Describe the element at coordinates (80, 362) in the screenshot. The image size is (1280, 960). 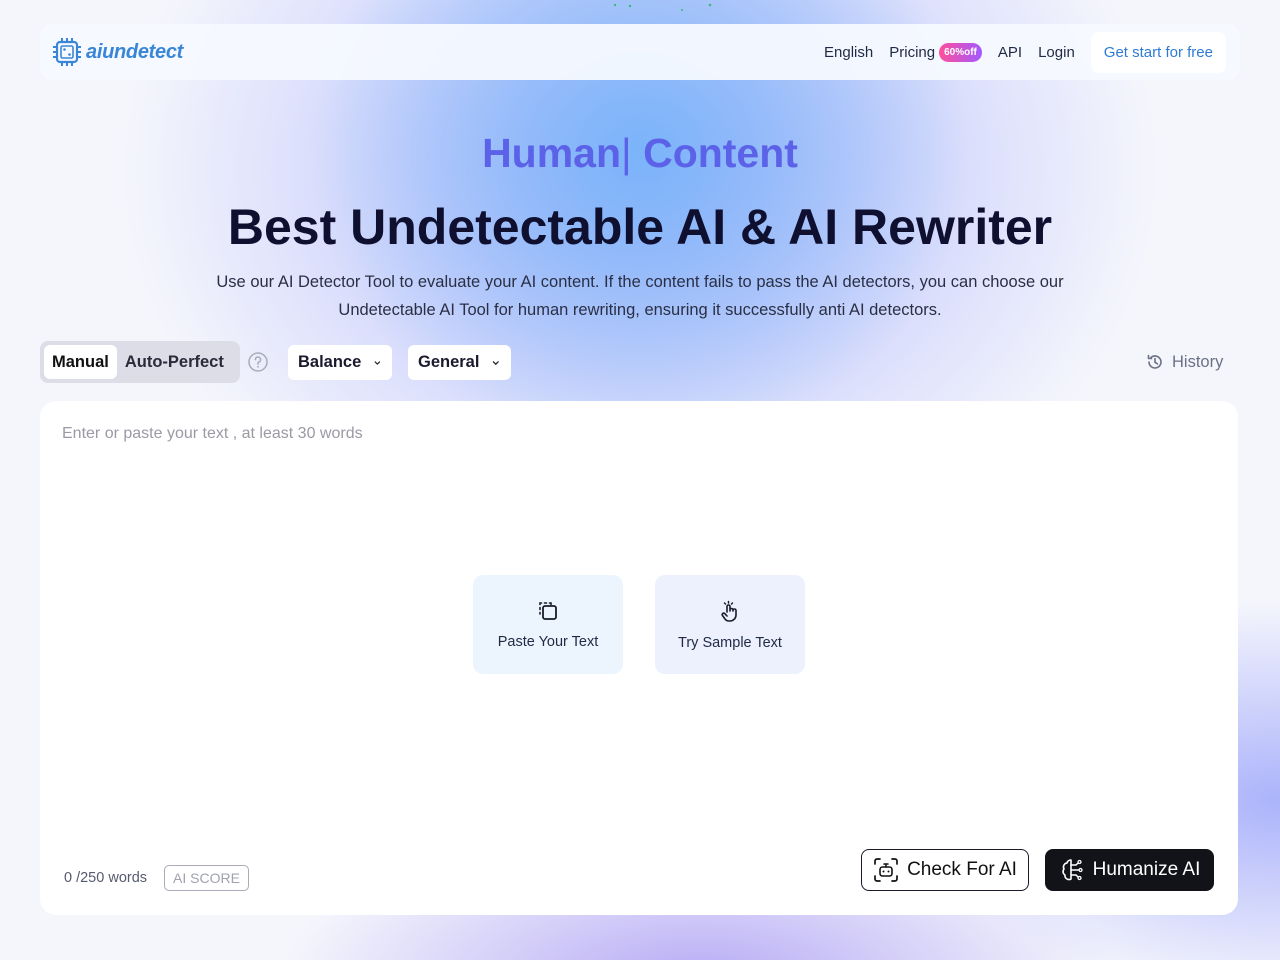
I see `mode-manual-tab: Manual` at that location.